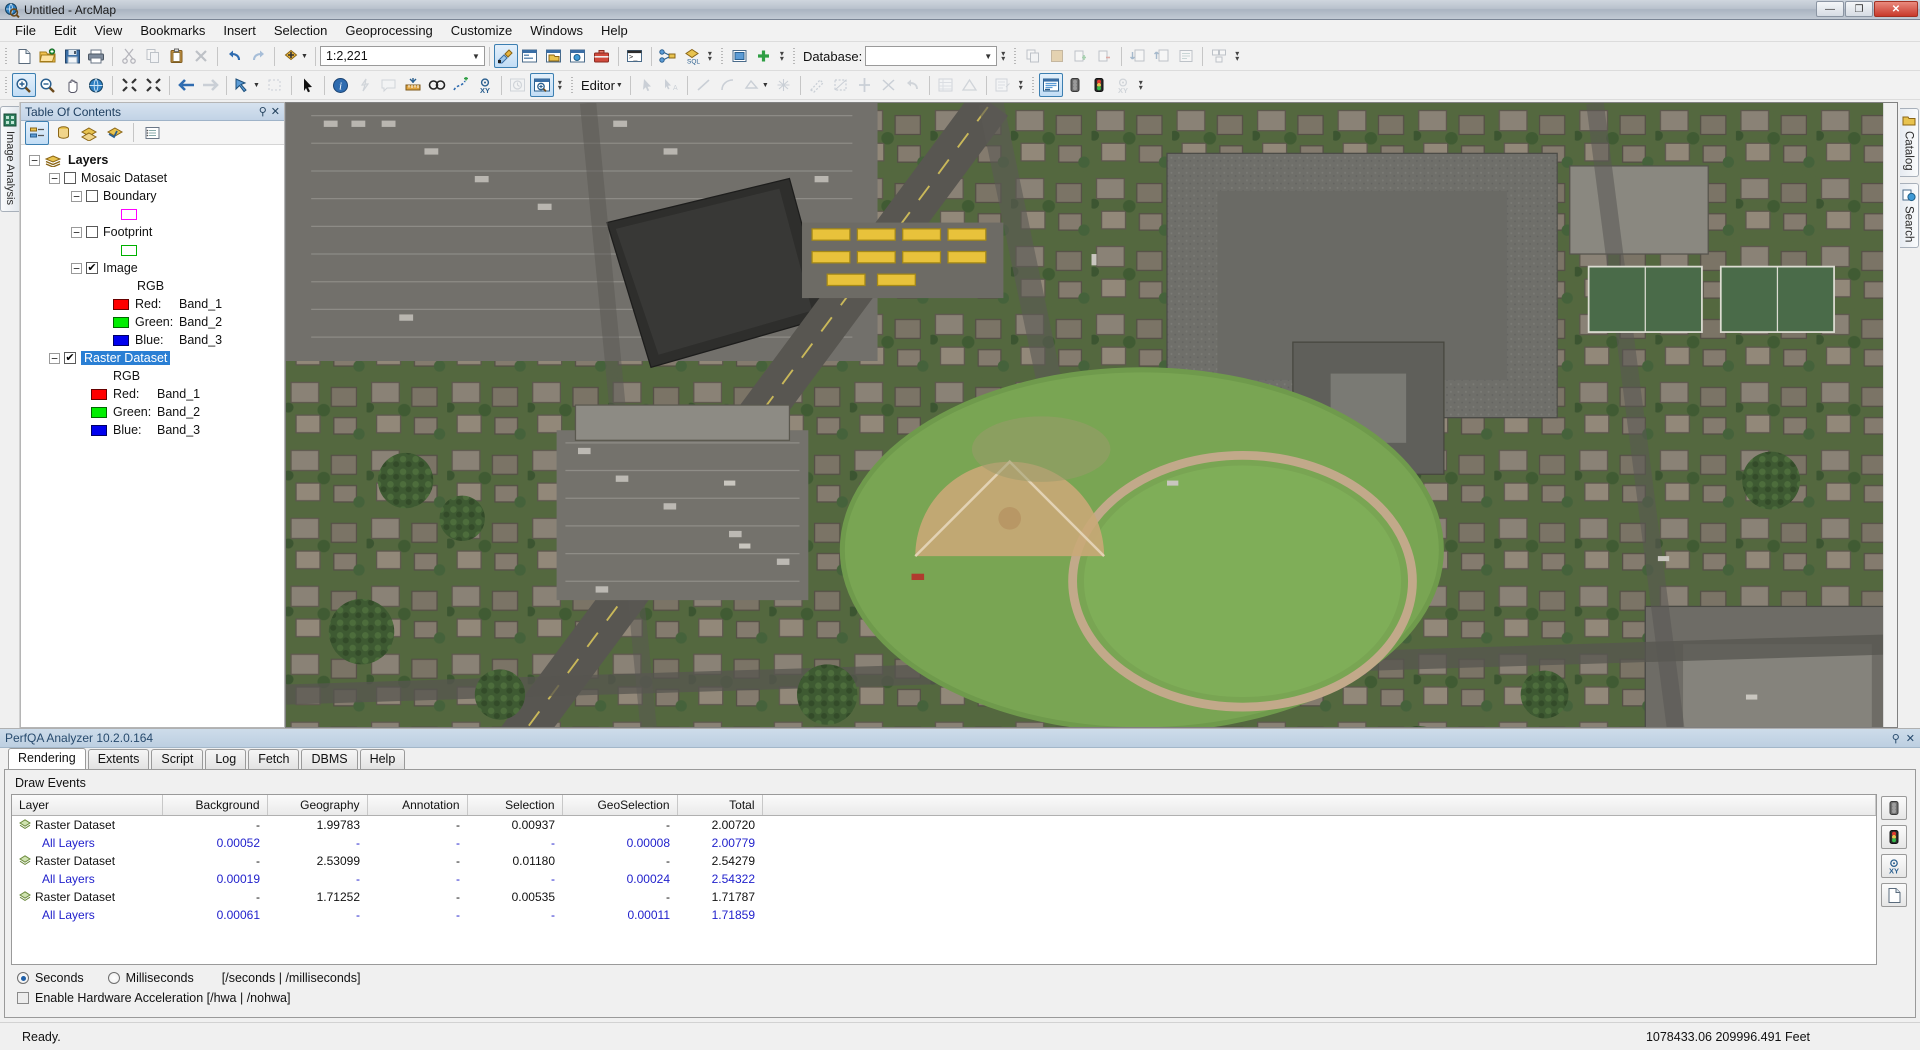 The width and height of the screenshot is (1920, 1050). Describe the element at coordinates (239, 30) in the screenshot. I see `menu-insert: Insert` at that location.